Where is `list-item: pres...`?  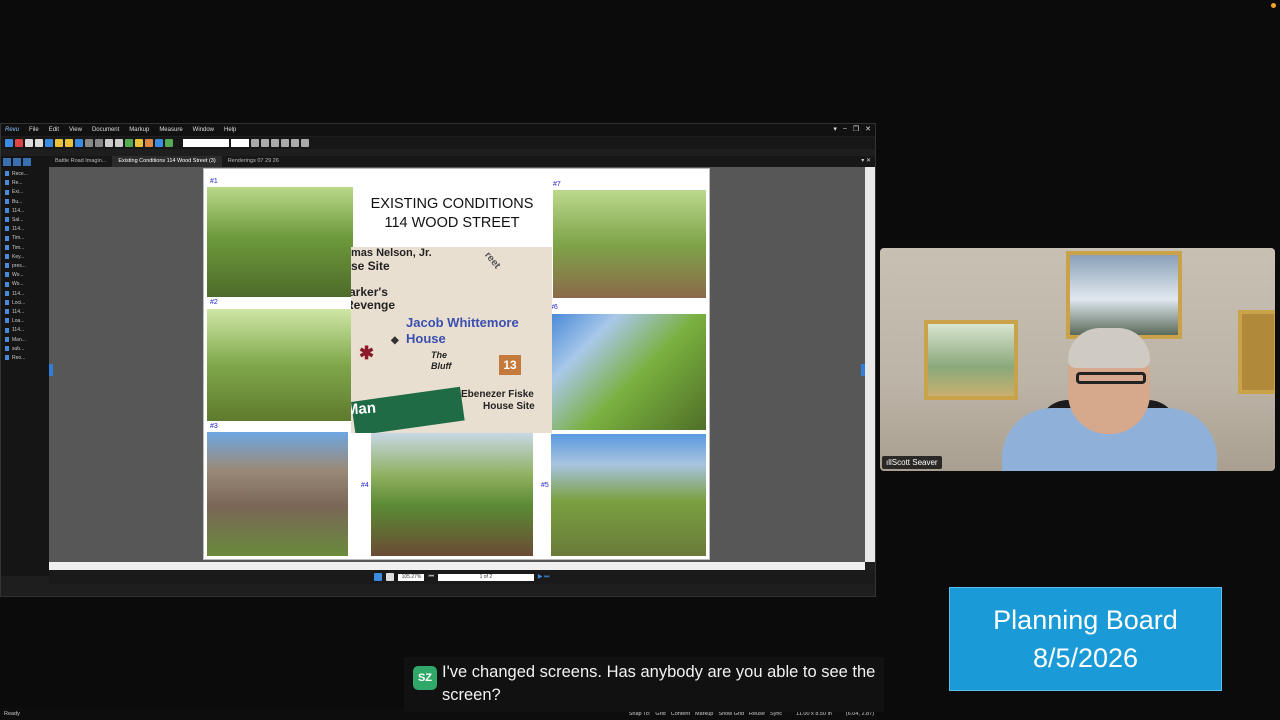 list-item: pres... is located at coordinates (25, 266).